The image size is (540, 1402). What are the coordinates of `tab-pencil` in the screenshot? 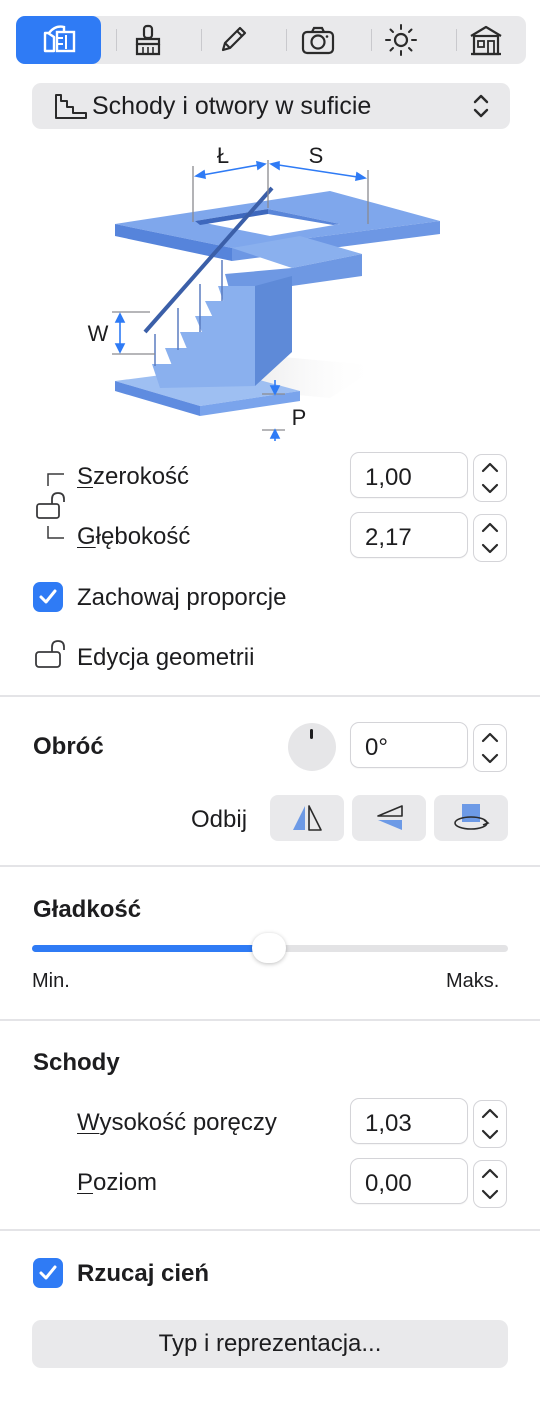 It's located at (232, 40).